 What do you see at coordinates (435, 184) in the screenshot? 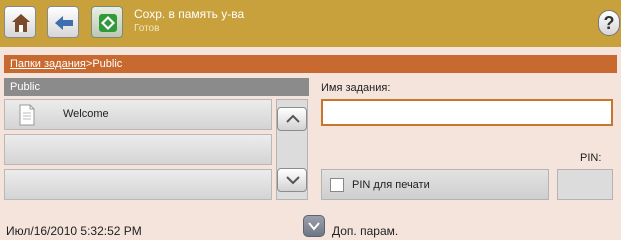
I see `pin-print-toggle: PIN для печати` at bounding box center [435, 184].